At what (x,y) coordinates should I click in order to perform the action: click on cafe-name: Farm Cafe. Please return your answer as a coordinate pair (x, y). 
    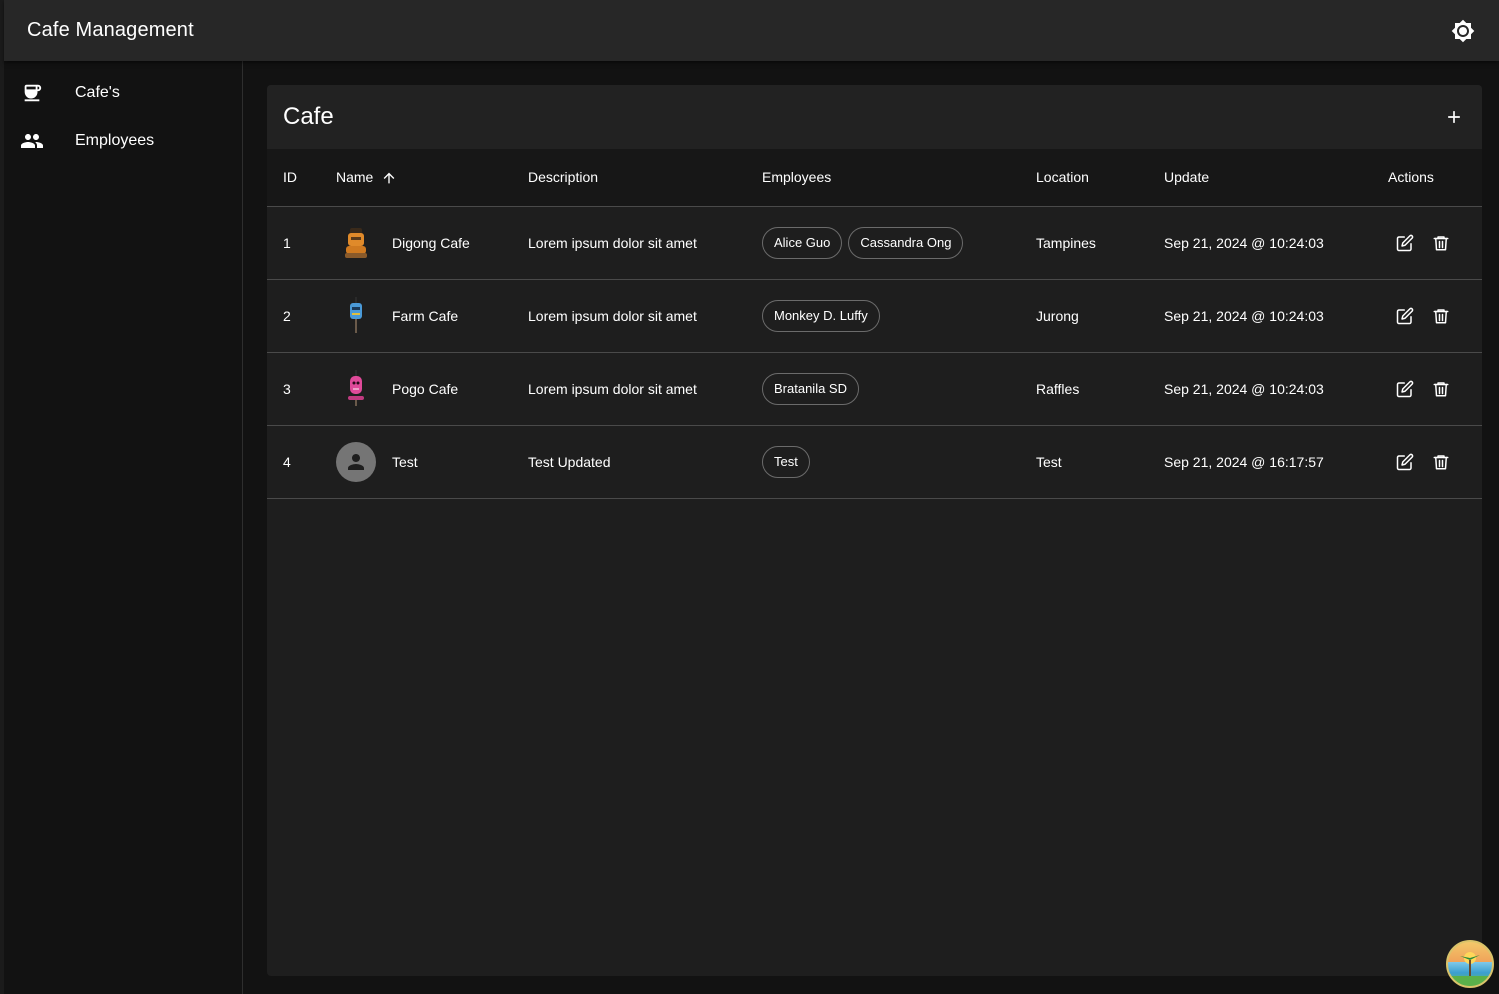
    Looking at the image, I should click on (425, 315).